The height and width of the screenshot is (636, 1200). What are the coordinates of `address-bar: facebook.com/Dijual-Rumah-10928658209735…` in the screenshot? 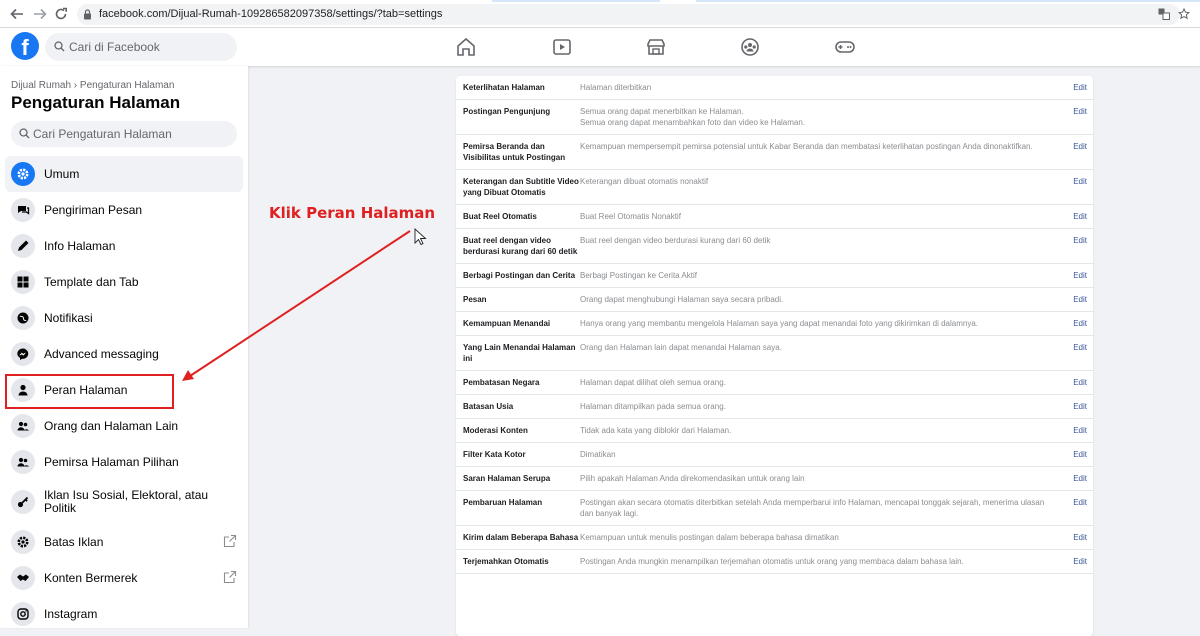 It's located at (628, 14).